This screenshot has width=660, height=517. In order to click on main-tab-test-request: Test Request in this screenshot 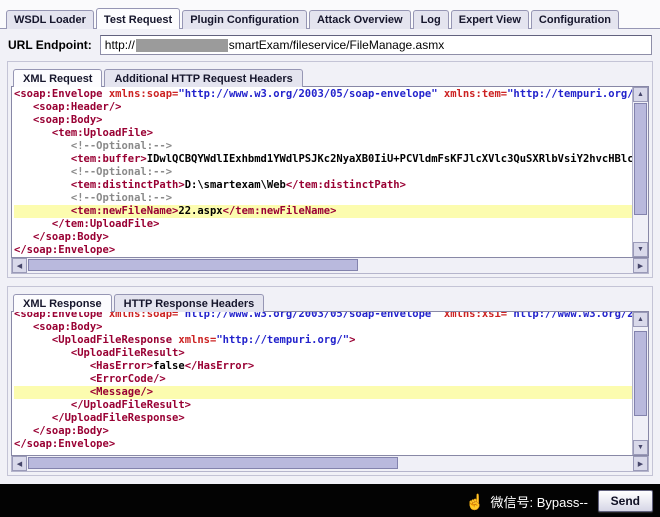, I will do `click(138, 18)`.